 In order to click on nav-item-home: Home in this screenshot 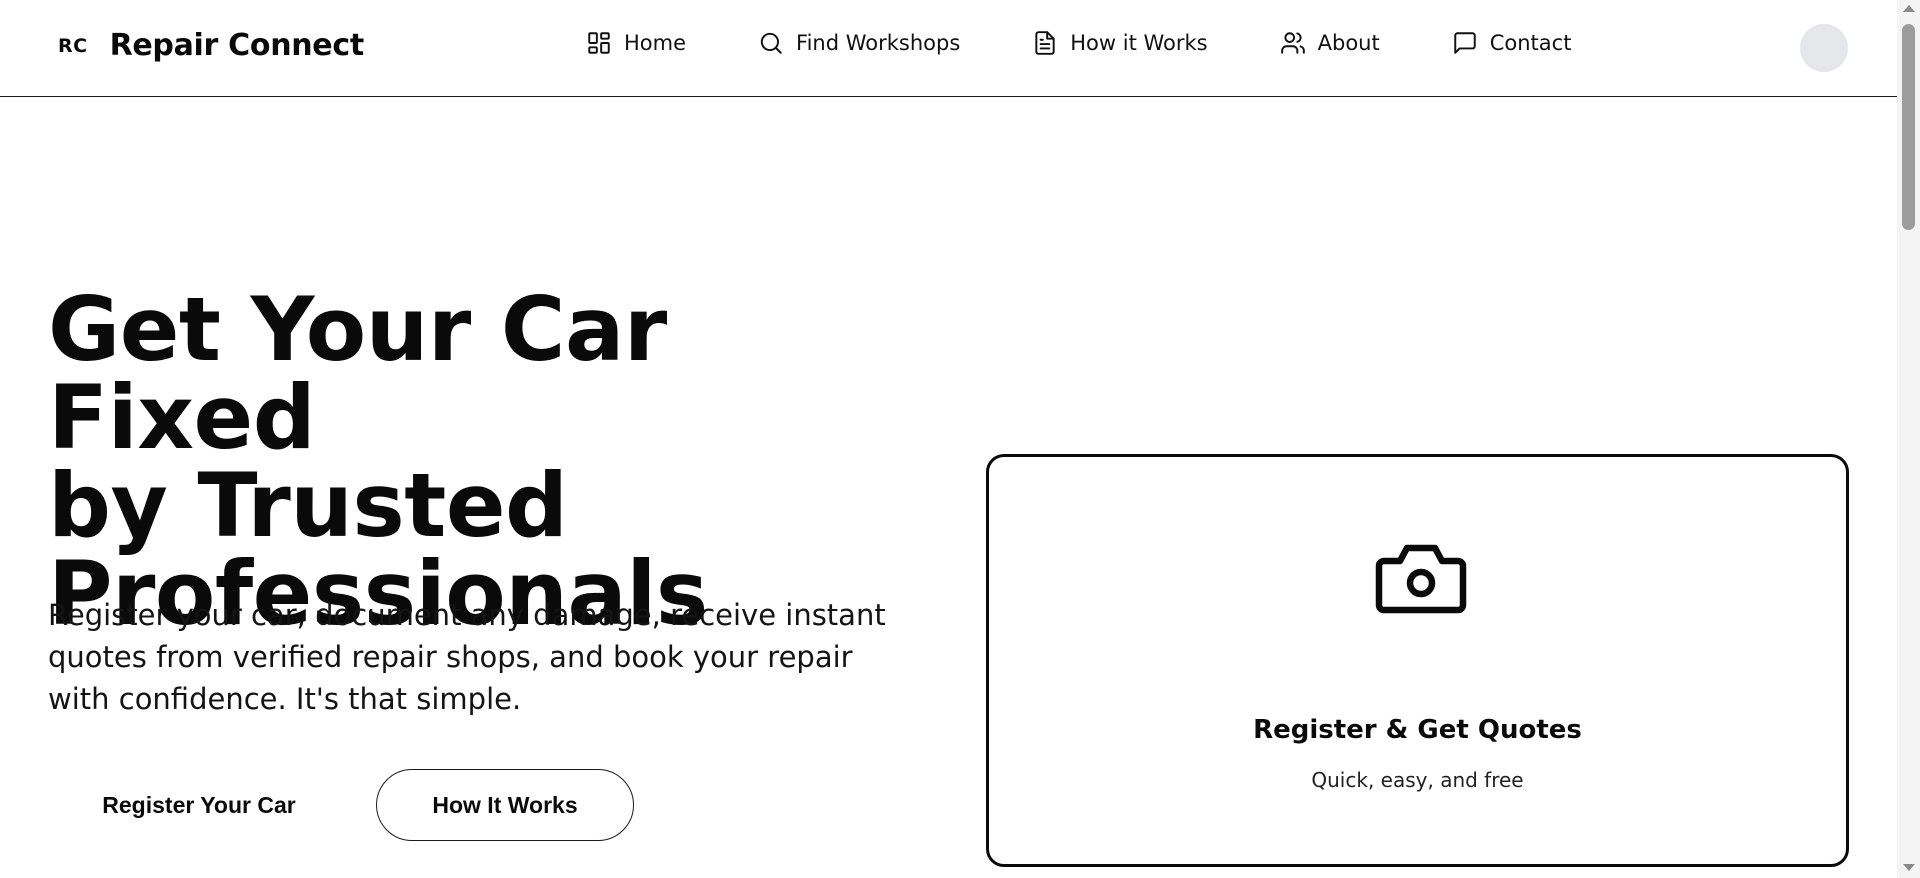, I will do `click(636, 43)`.